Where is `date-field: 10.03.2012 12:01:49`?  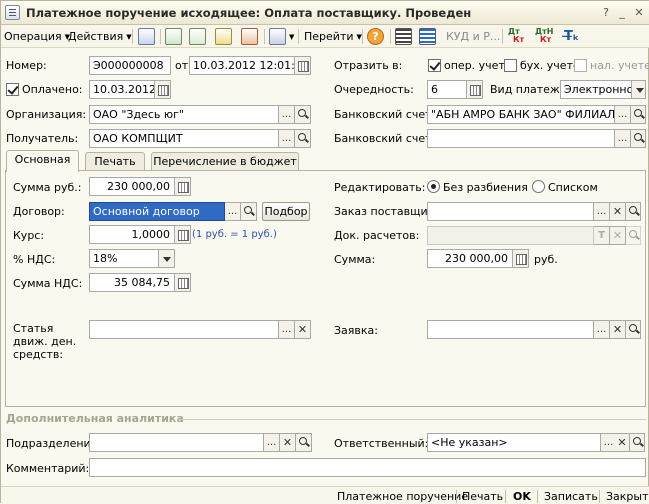
date-field: 10.03.2012 12:01:49 is located at coordinates (242, 65).